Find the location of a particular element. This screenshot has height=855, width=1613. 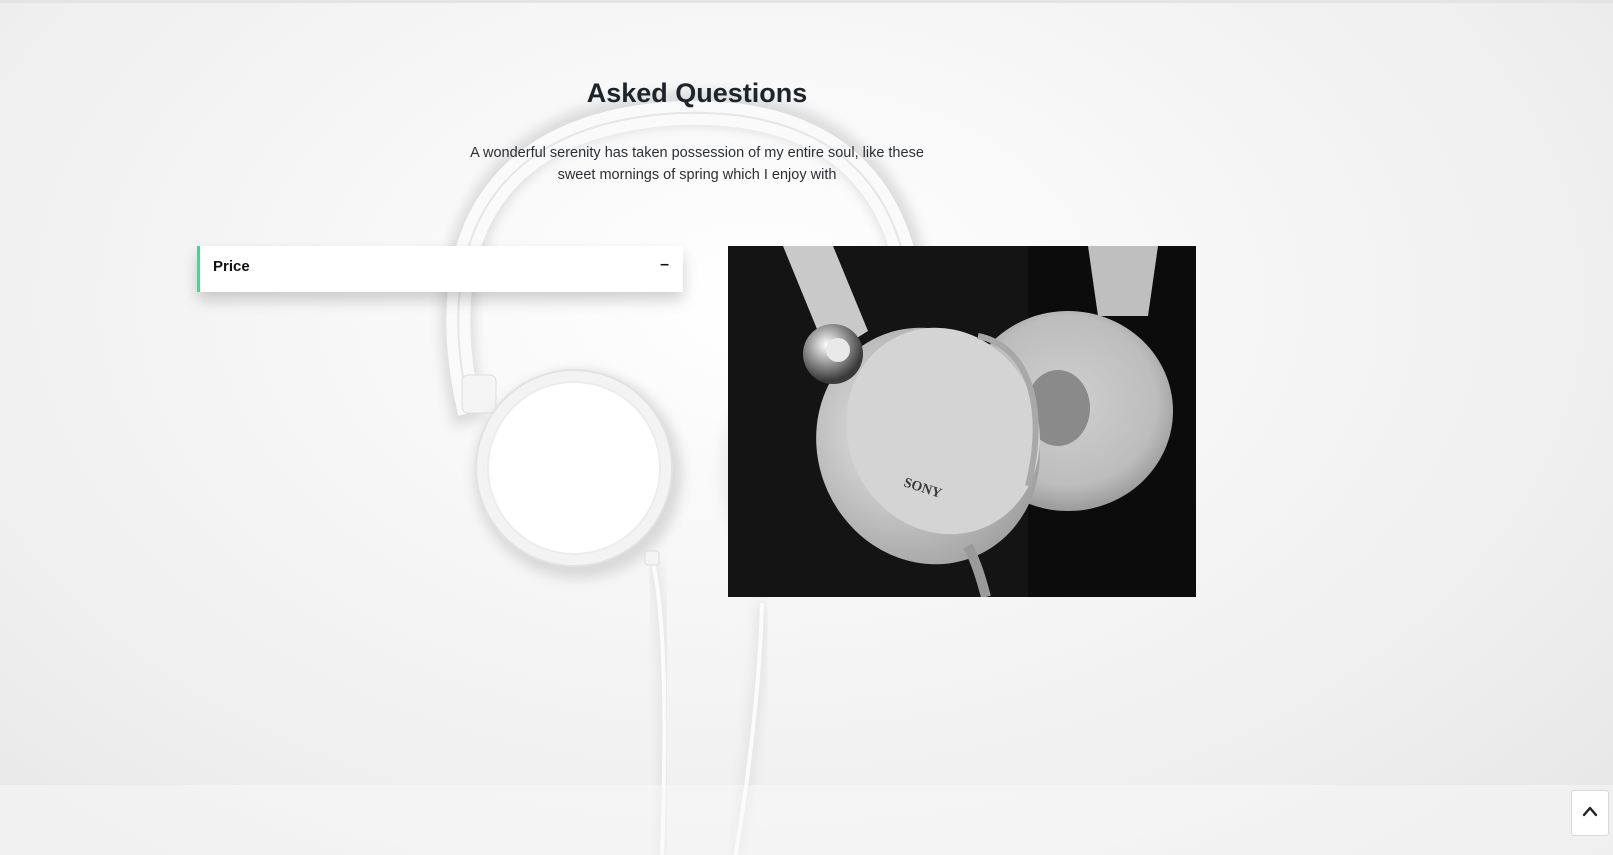

accordion-item-label: Price is located at coordinates (231, 266).